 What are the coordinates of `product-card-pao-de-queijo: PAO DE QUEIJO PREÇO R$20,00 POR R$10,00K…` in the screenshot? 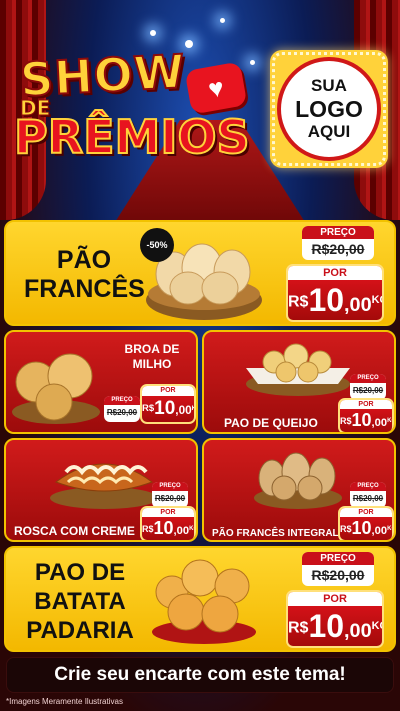 It's located at (299, 382).